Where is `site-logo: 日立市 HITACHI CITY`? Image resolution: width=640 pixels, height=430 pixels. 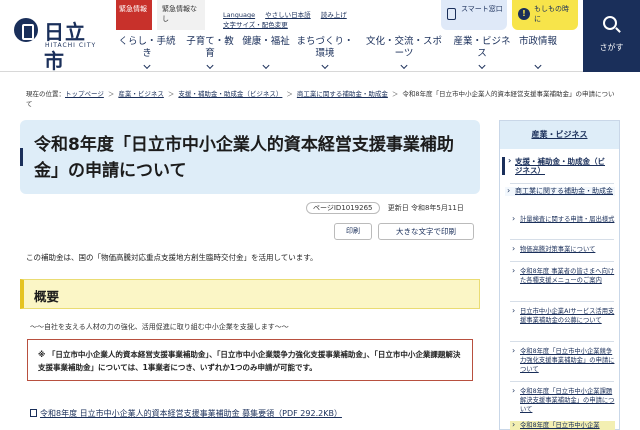
site-logo: 日立市 HITACHI CITY is located at coordinates (57, 44).